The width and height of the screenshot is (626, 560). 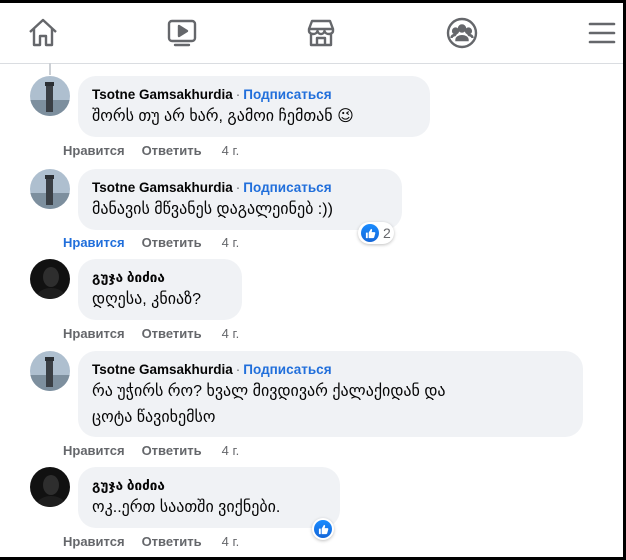 I want to click on video-icon, so click(x=182, y=33).